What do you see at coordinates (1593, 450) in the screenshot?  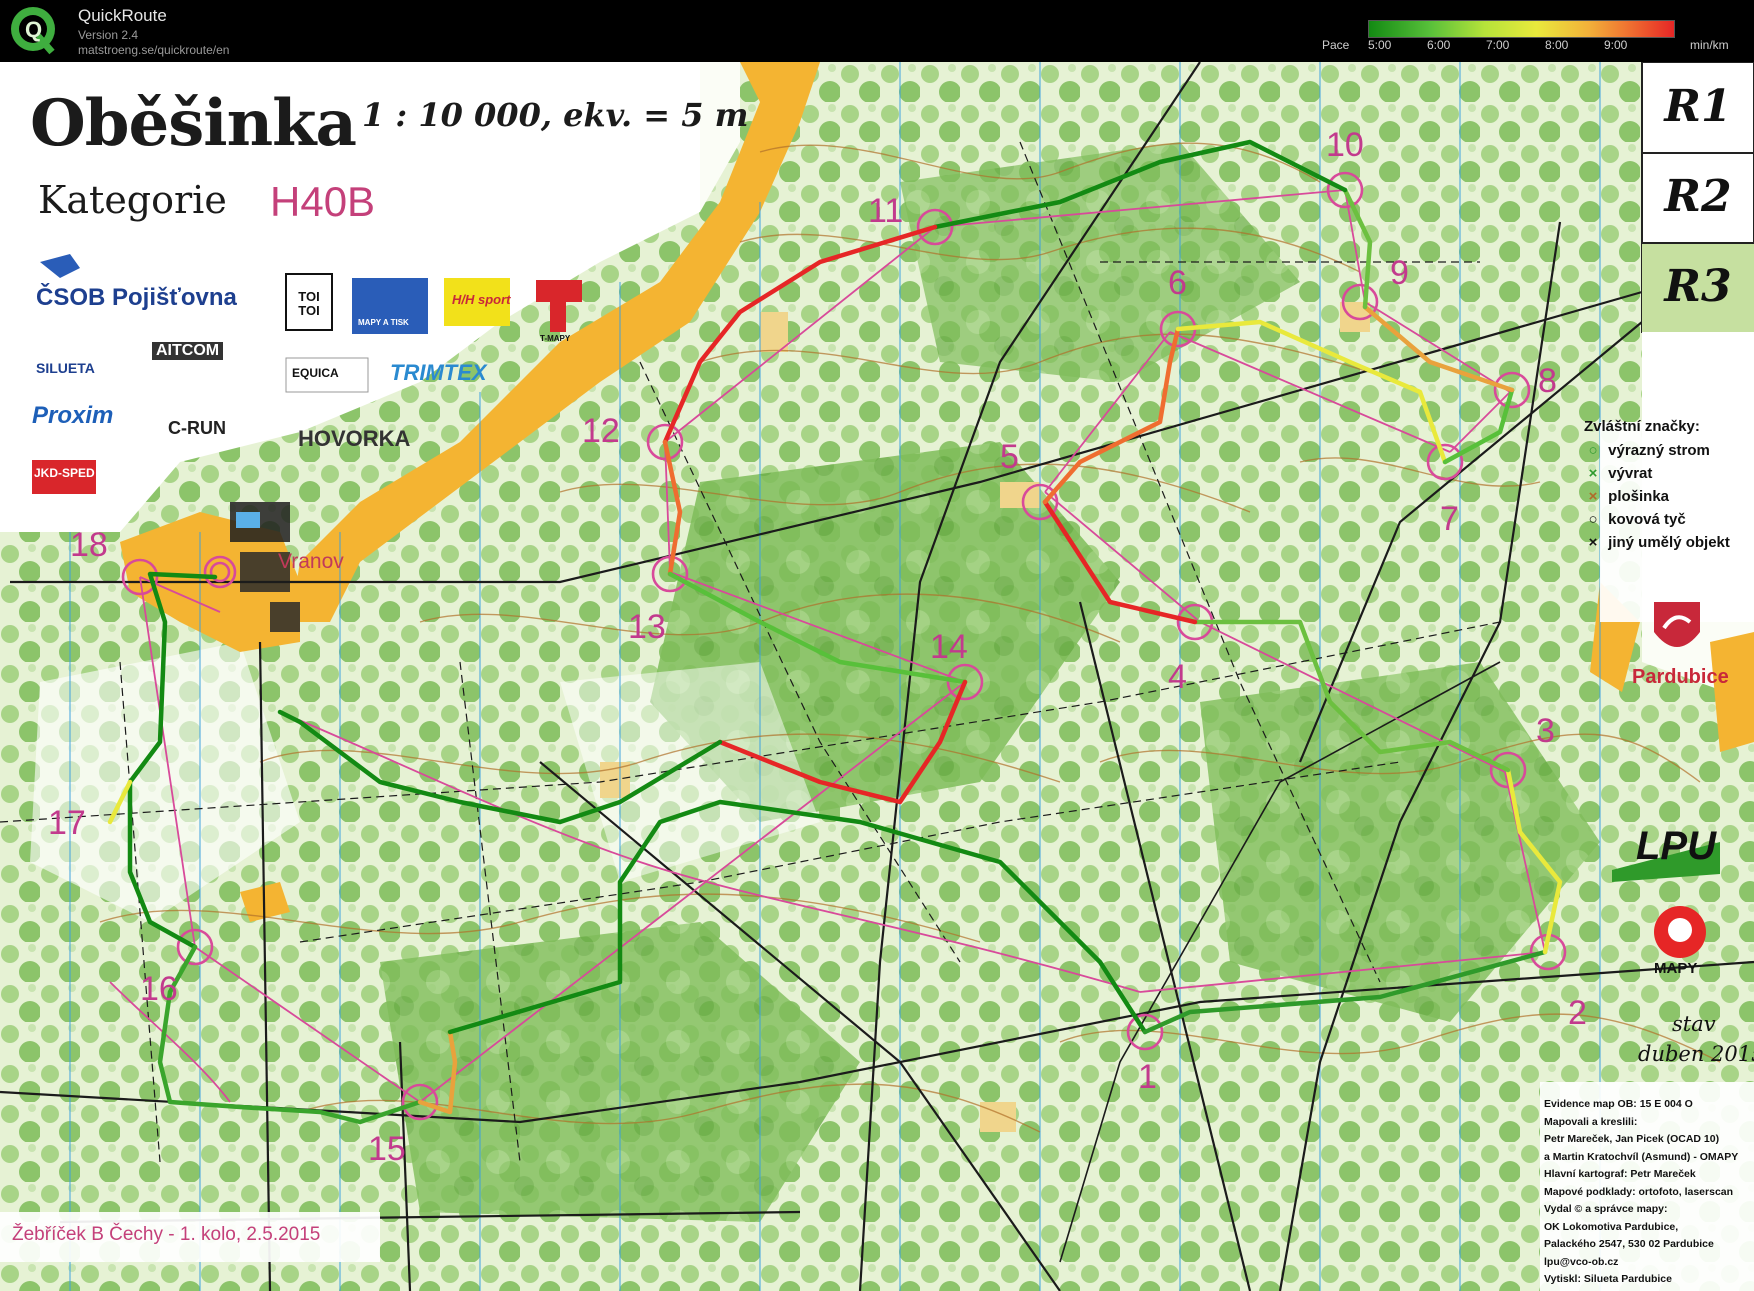 I see `tree-icon: ○` at bounding box center [1593, 450].